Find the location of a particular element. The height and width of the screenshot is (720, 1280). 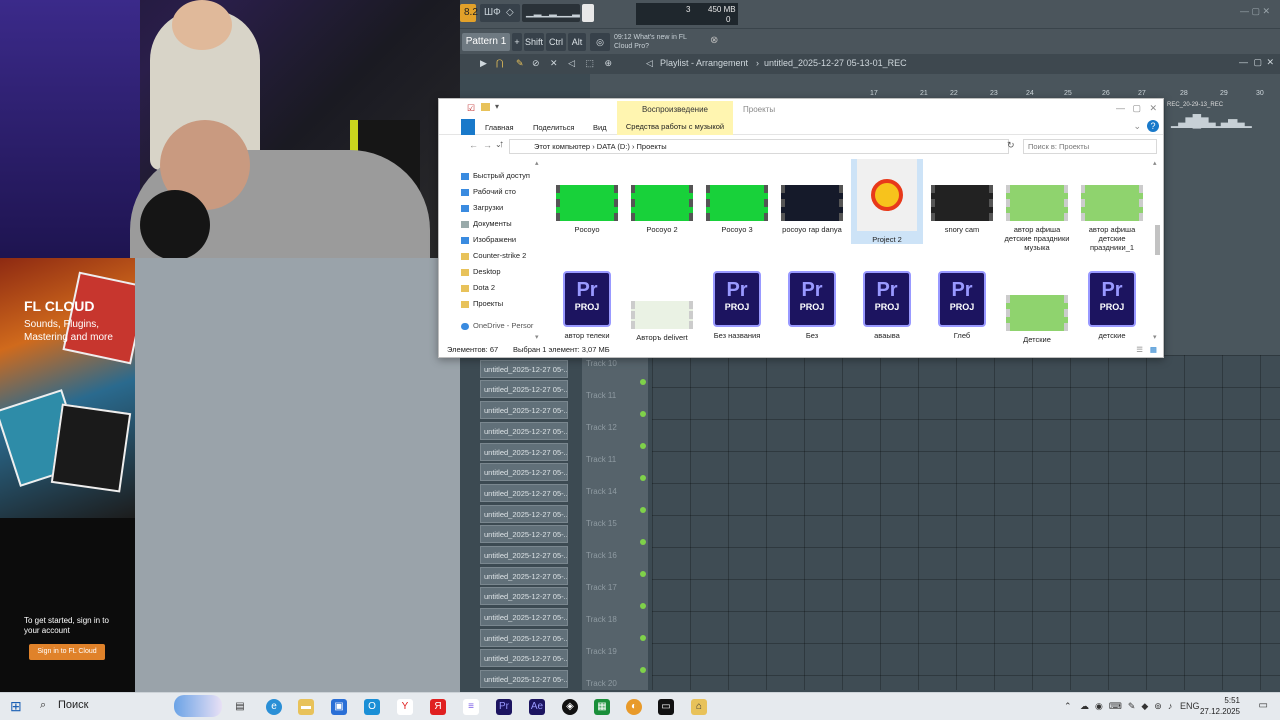

tab-view: Вид is located at coordinates (600, 127).